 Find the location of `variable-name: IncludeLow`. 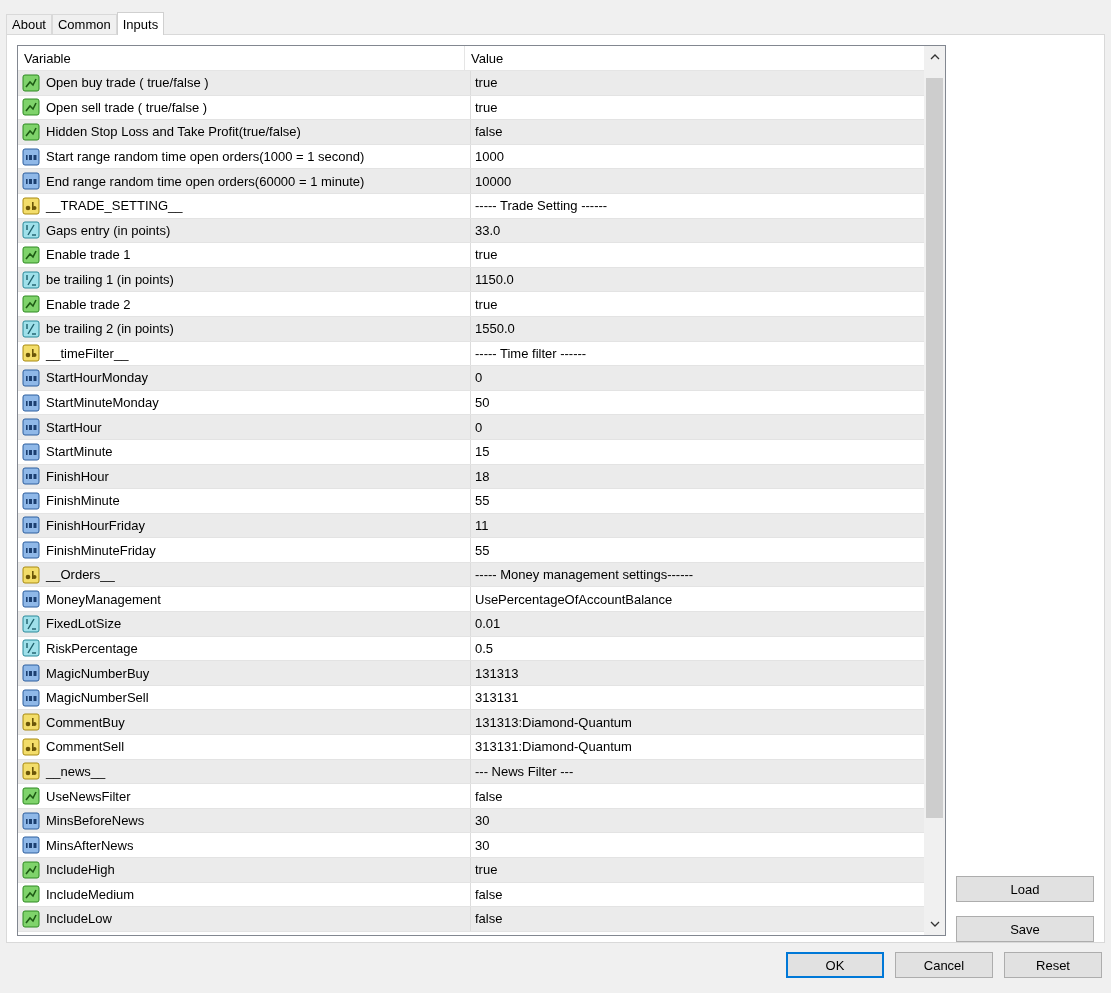

variable-name: IncludeLow is located at coordinates (79, 919).